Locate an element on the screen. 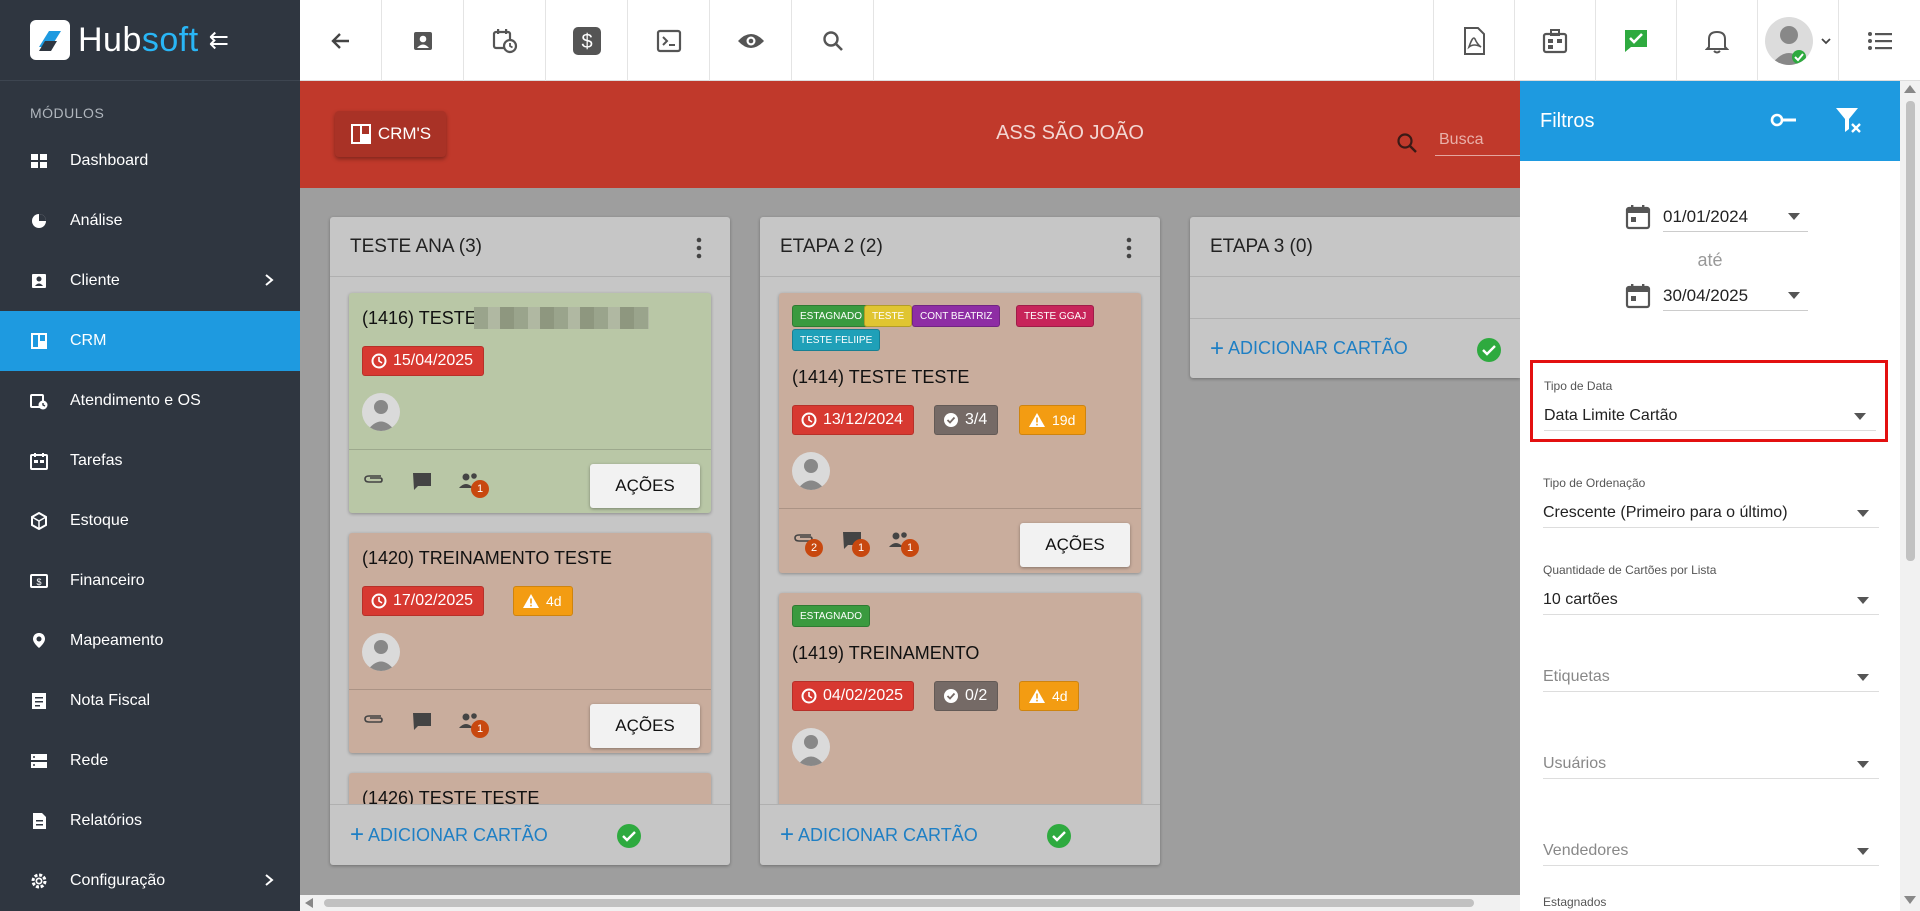 The width and height of the screenshot is (1920, 911). card-tag: ESTAGNADO is located at coordinates (831, 616).